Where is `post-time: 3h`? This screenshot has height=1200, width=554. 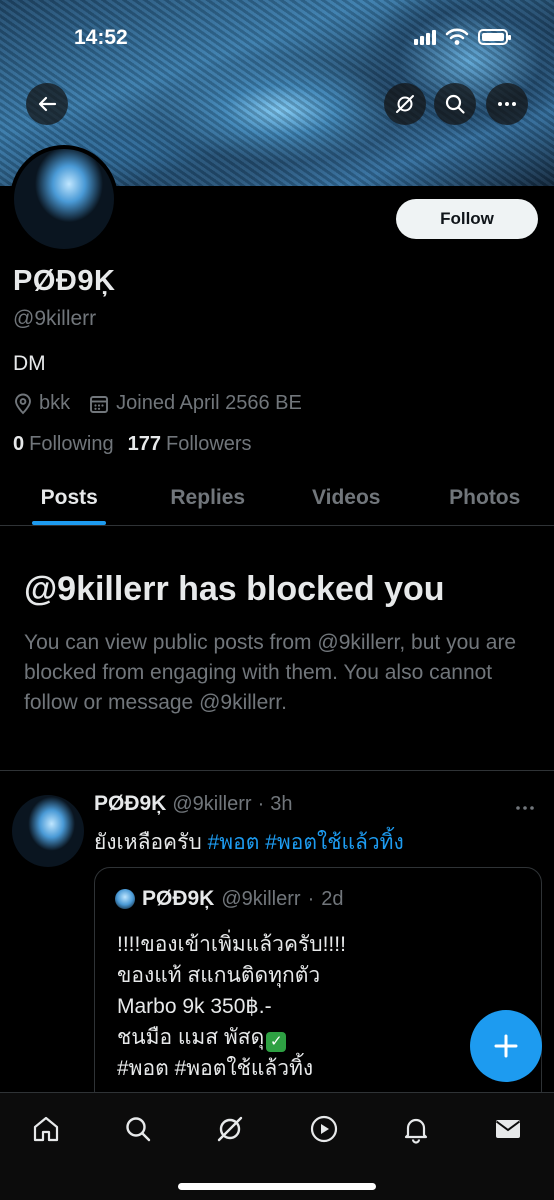
post-time: 3h is located at coordinates (281, 804).